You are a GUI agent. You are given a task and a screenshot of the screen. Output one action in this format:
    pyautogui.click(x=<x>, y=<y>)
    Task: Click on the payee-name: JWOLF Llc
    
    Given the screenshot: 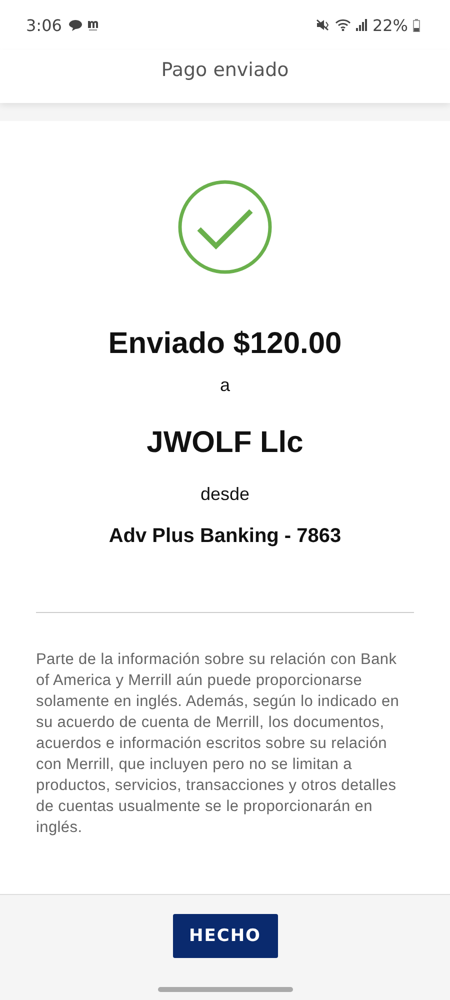 What is the action you would take?
    pyautogui.click(x=225, y=443)
    